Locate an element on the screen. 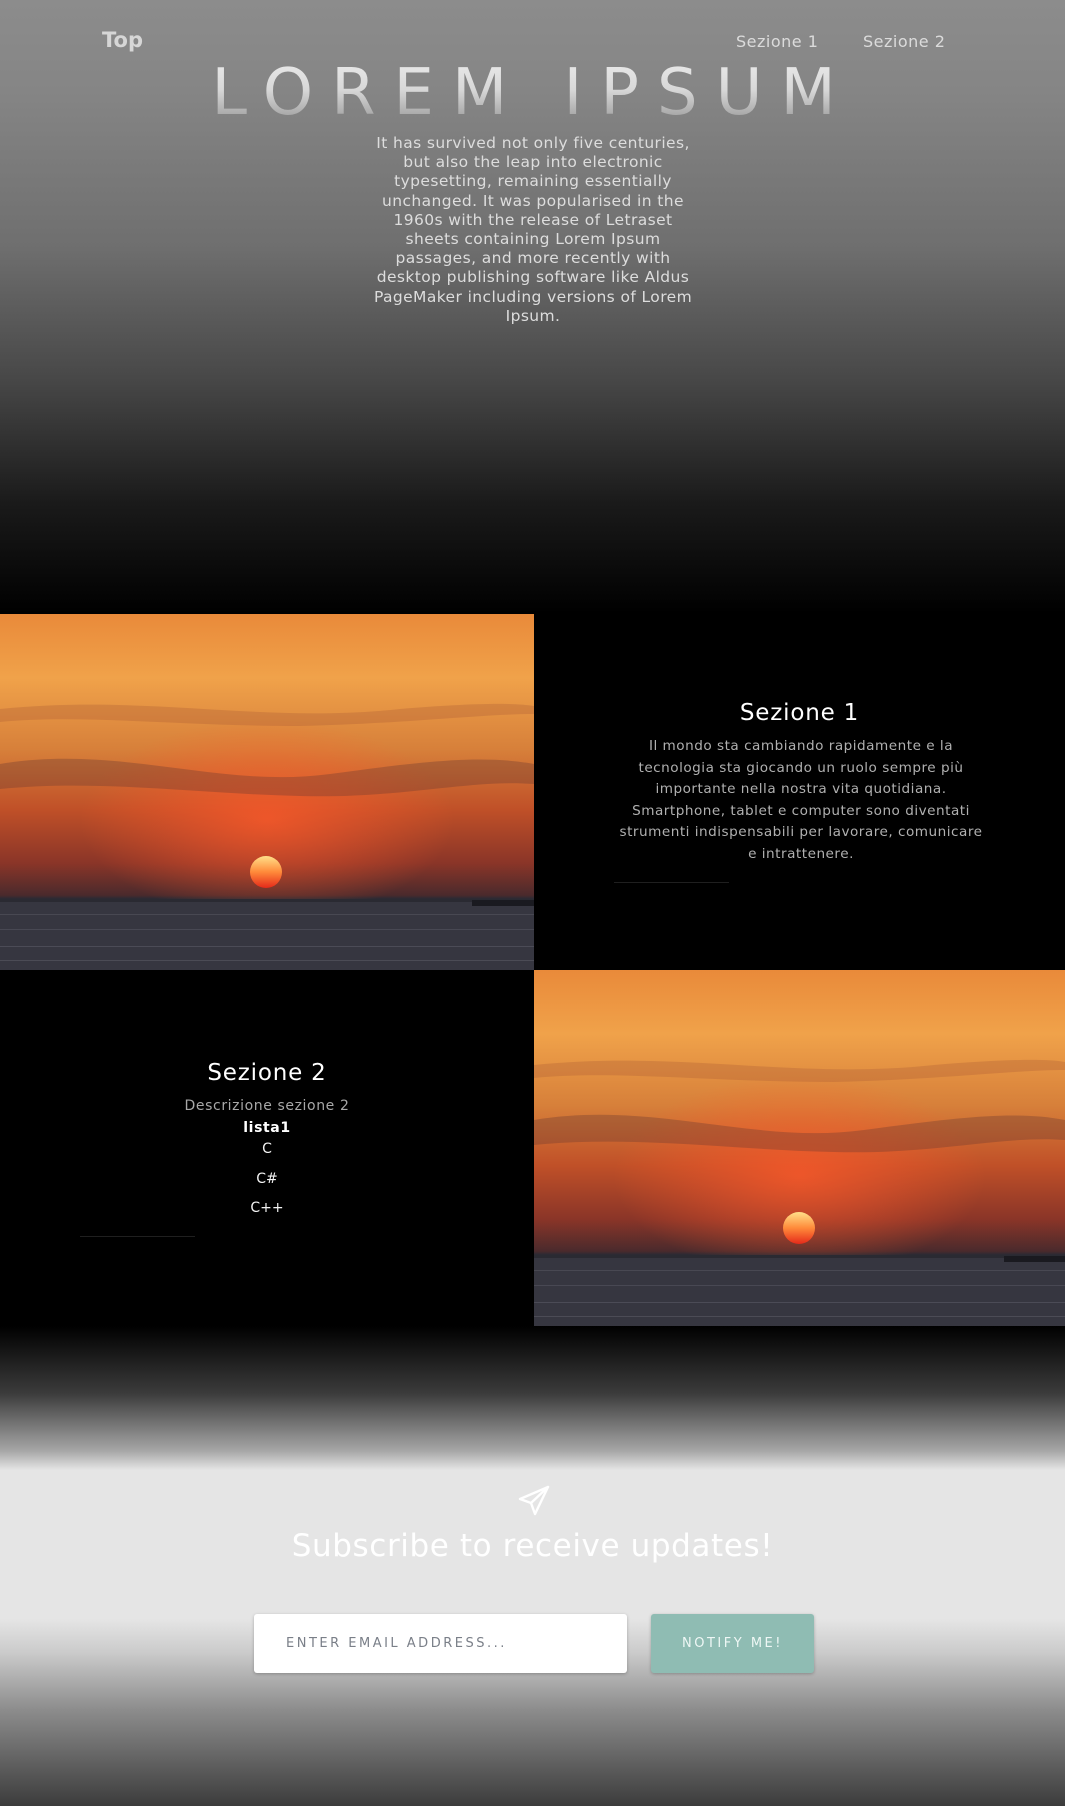 This screenshot has height=1806, width=1065. email-input is located at coordinates (440, 1643).